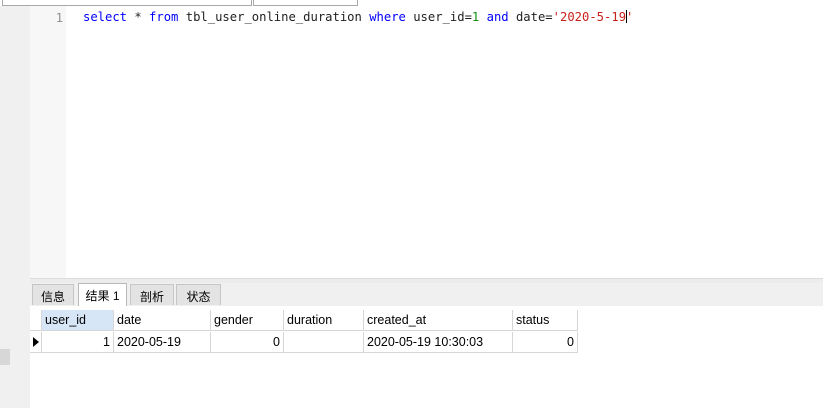 The image size is (823, 408). Describe the element at coordinates (5, 357) in the screenshot. I see `left-pane-marker` at that location.